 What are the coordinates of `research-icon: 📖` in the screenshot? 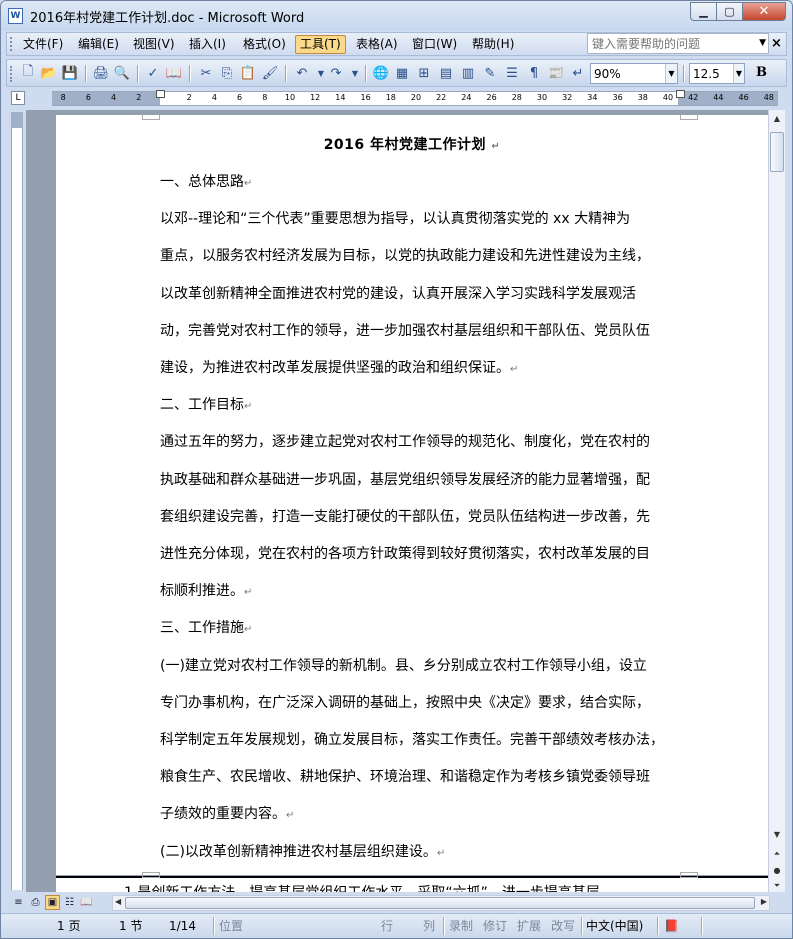 It's located at (174, 73).